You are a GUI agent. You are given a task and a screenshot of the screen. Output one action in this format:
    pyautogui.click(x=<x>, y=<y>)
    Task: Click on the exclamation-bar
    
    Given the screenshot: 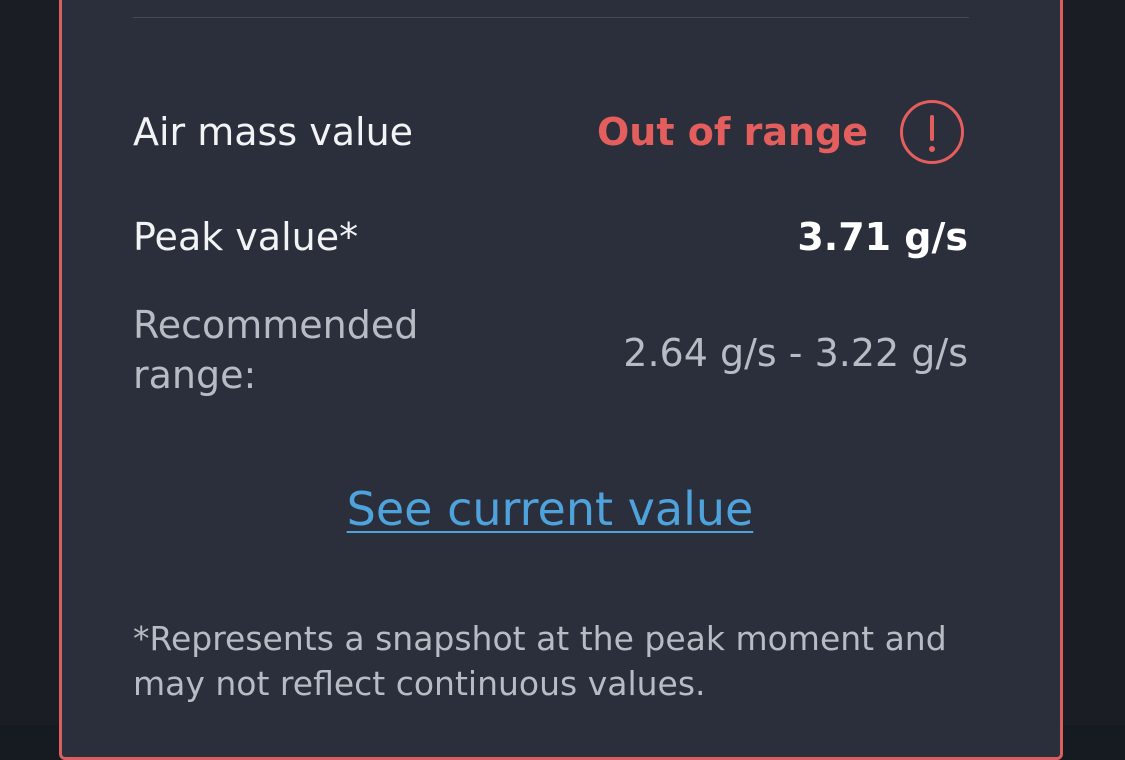 What is the action you would take?
    pyautogui.click(x=932, y=128)
    